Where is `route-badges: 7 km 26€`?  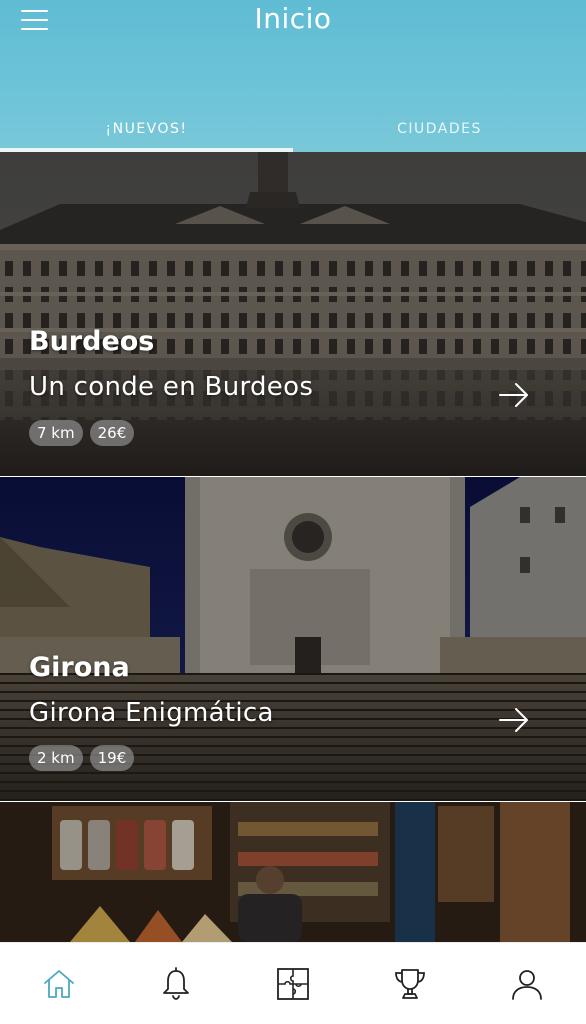 route-badges: 7 km 26€ is located at coordinates (82, 433).